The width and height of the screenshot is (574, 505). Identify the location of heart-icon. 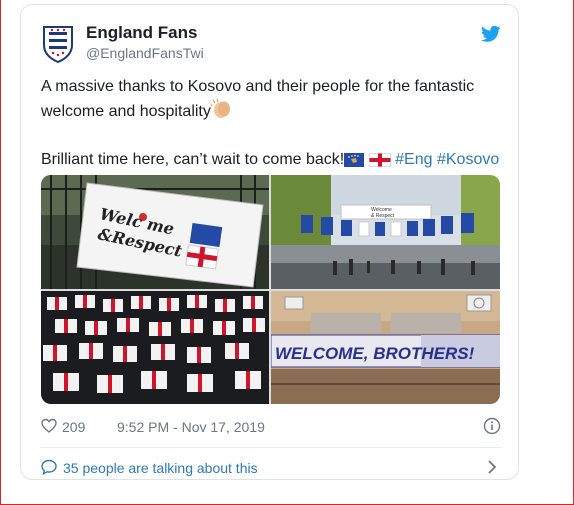
(49, 426).